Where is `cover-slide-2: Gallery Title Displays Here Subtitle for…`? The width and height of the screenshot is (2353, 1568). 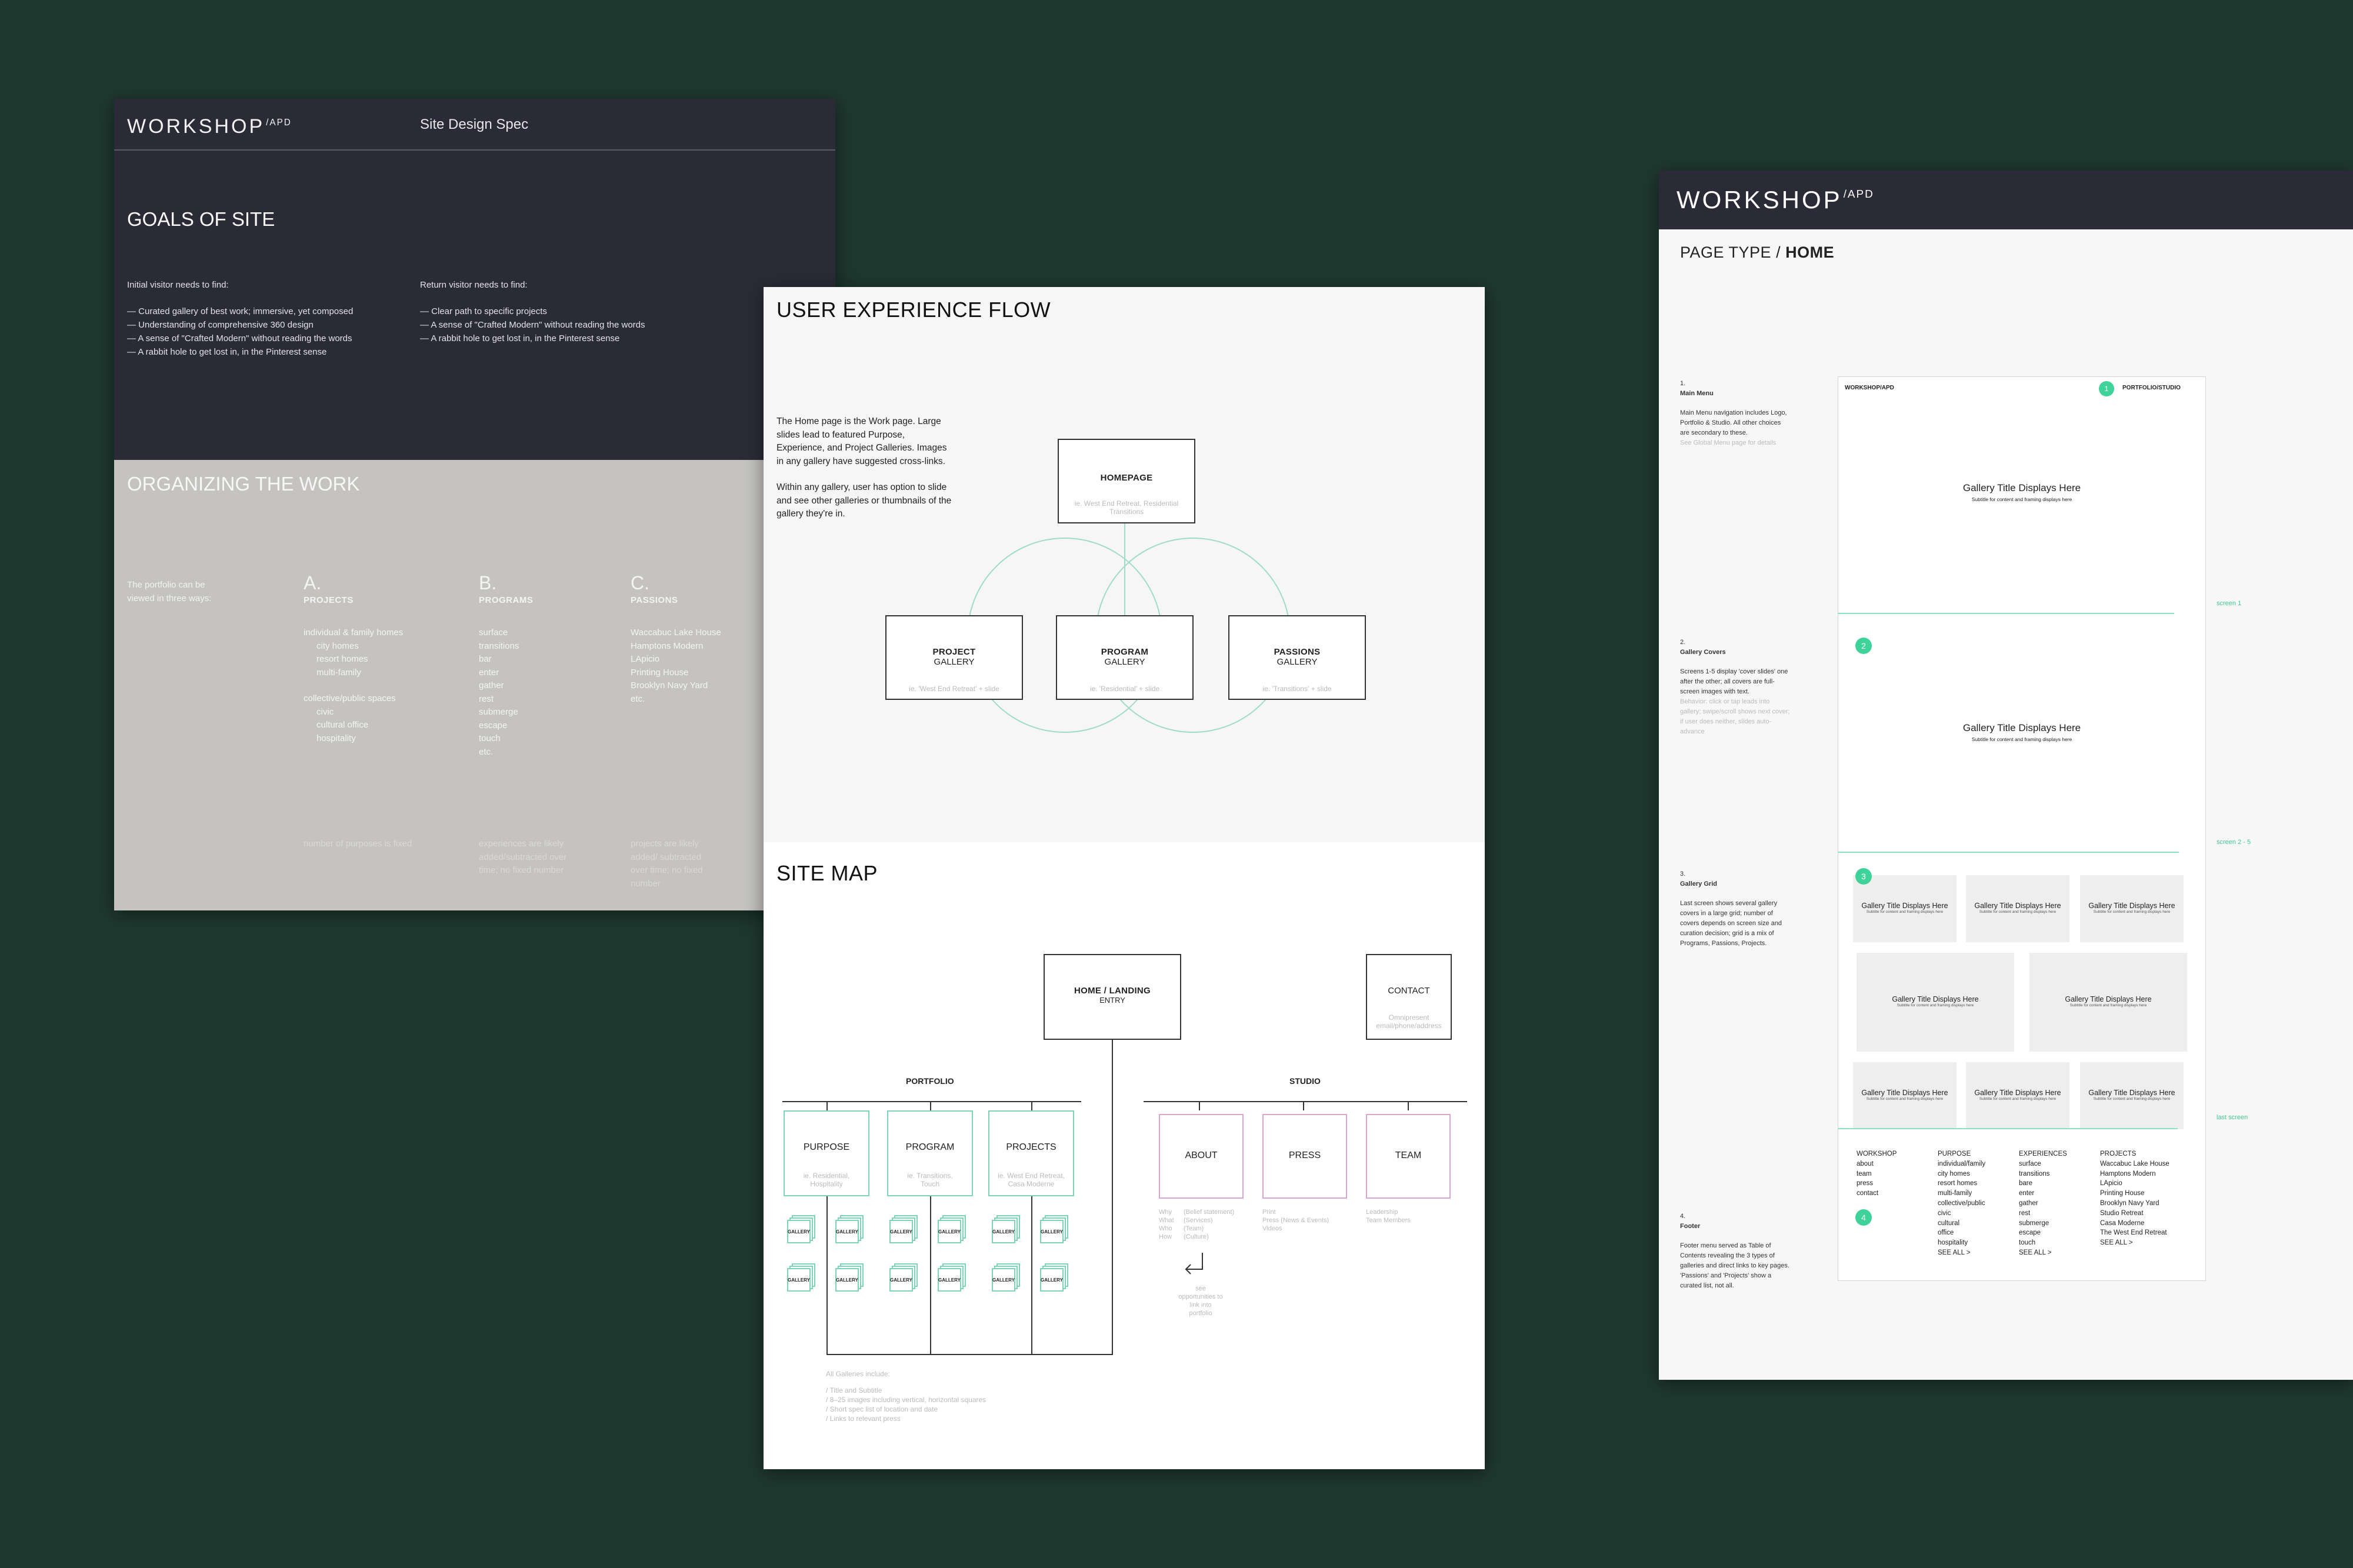
cover-slide-2: Gallery Title Displays Here Subtitle for… is located at coordinates (2022, 732).